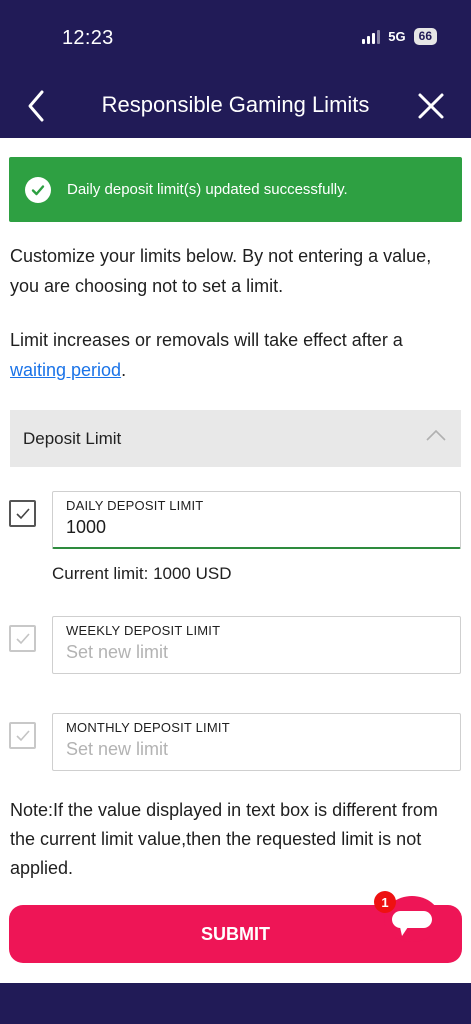  I want to click on close-icon, so click(431, 106).